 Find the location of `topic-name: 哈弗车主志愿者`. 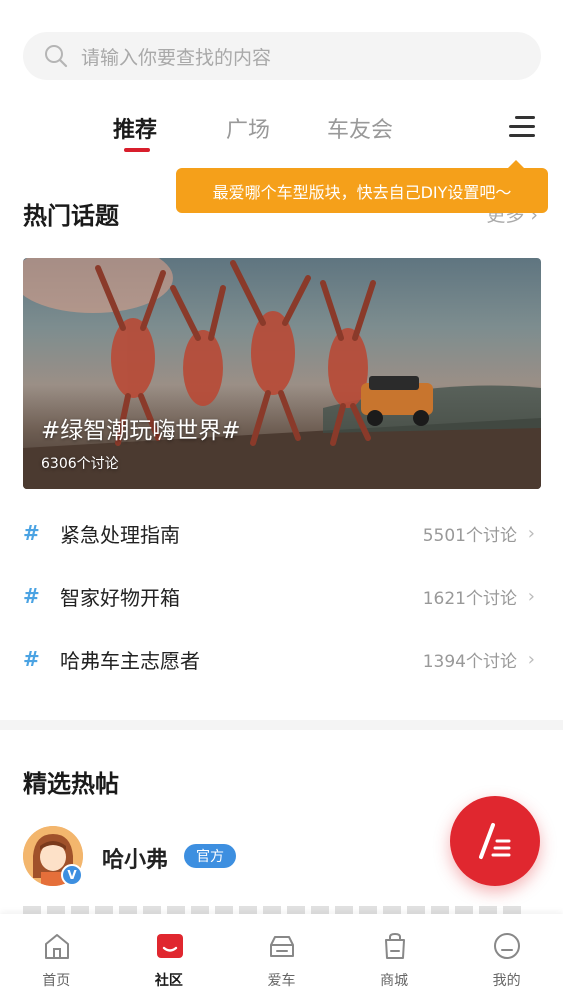

topic-name: 哈弗车主志愿者 is located at coordinates (130, 660).